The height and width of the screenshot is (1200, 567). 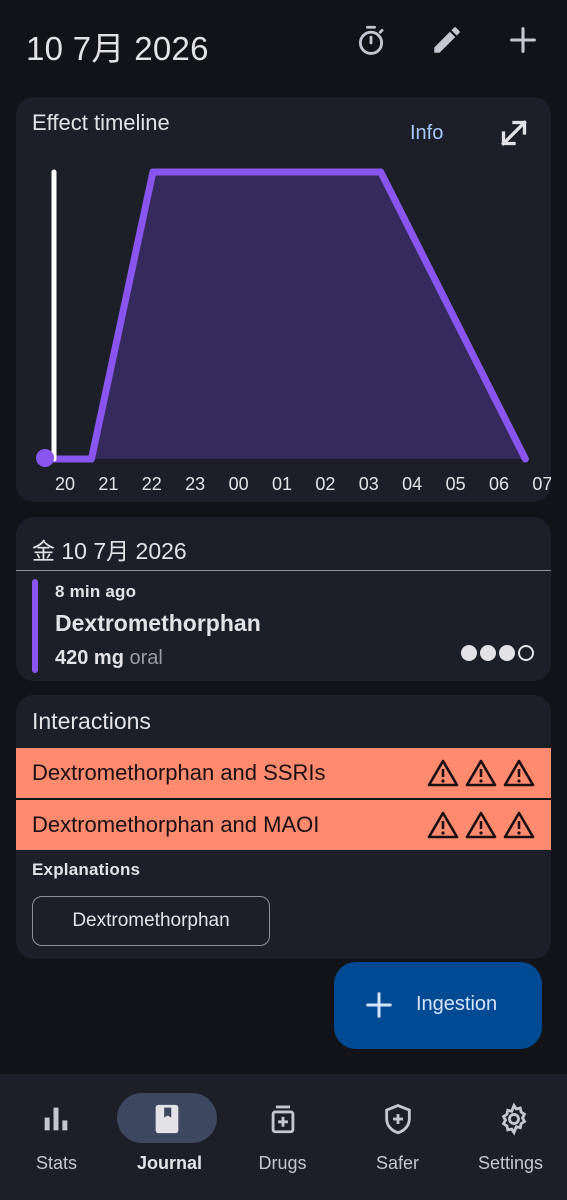 What do you see at coordinates (176, 824) in the screenshot?
I see `interaction-label: Dextromethorphan and MAOI` at bounding box center [176, 824].